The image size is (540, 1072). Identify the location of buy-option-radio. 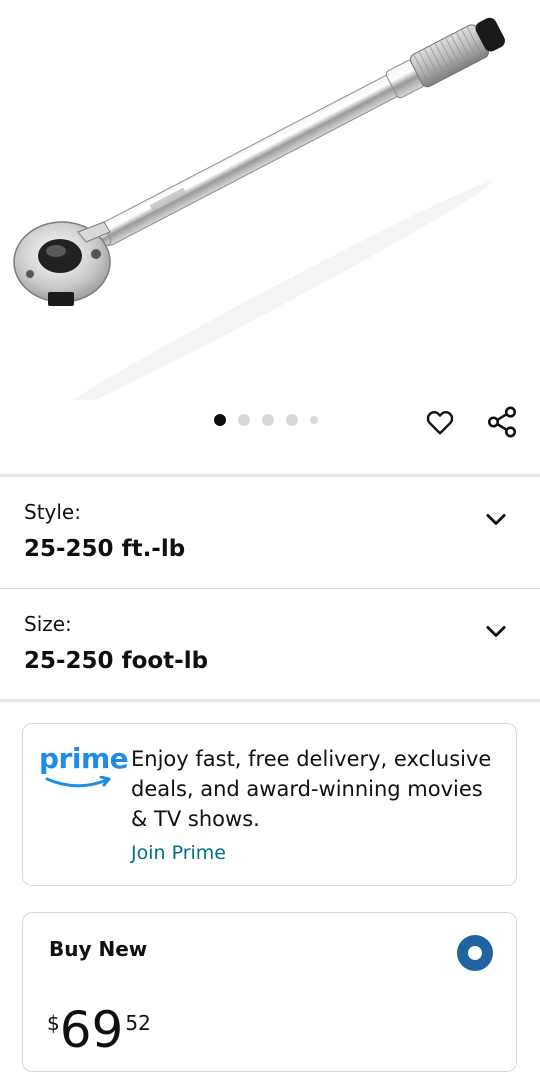
(475, 953).